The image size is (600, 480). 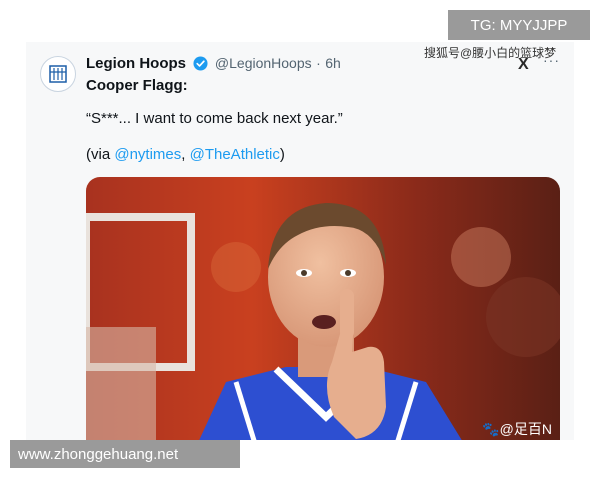 I want to click on author-name: Legion Hoops, so click(x=136, y=63).